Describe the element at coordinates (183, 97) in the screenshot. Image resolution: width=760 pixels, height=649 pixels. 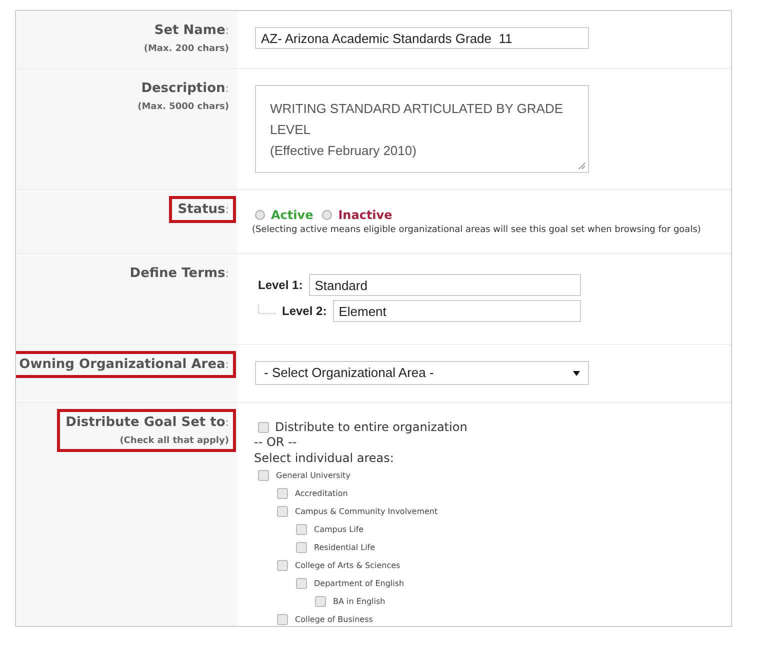
I see `field-label: Description: (Max. 5000 chars)` at that location.